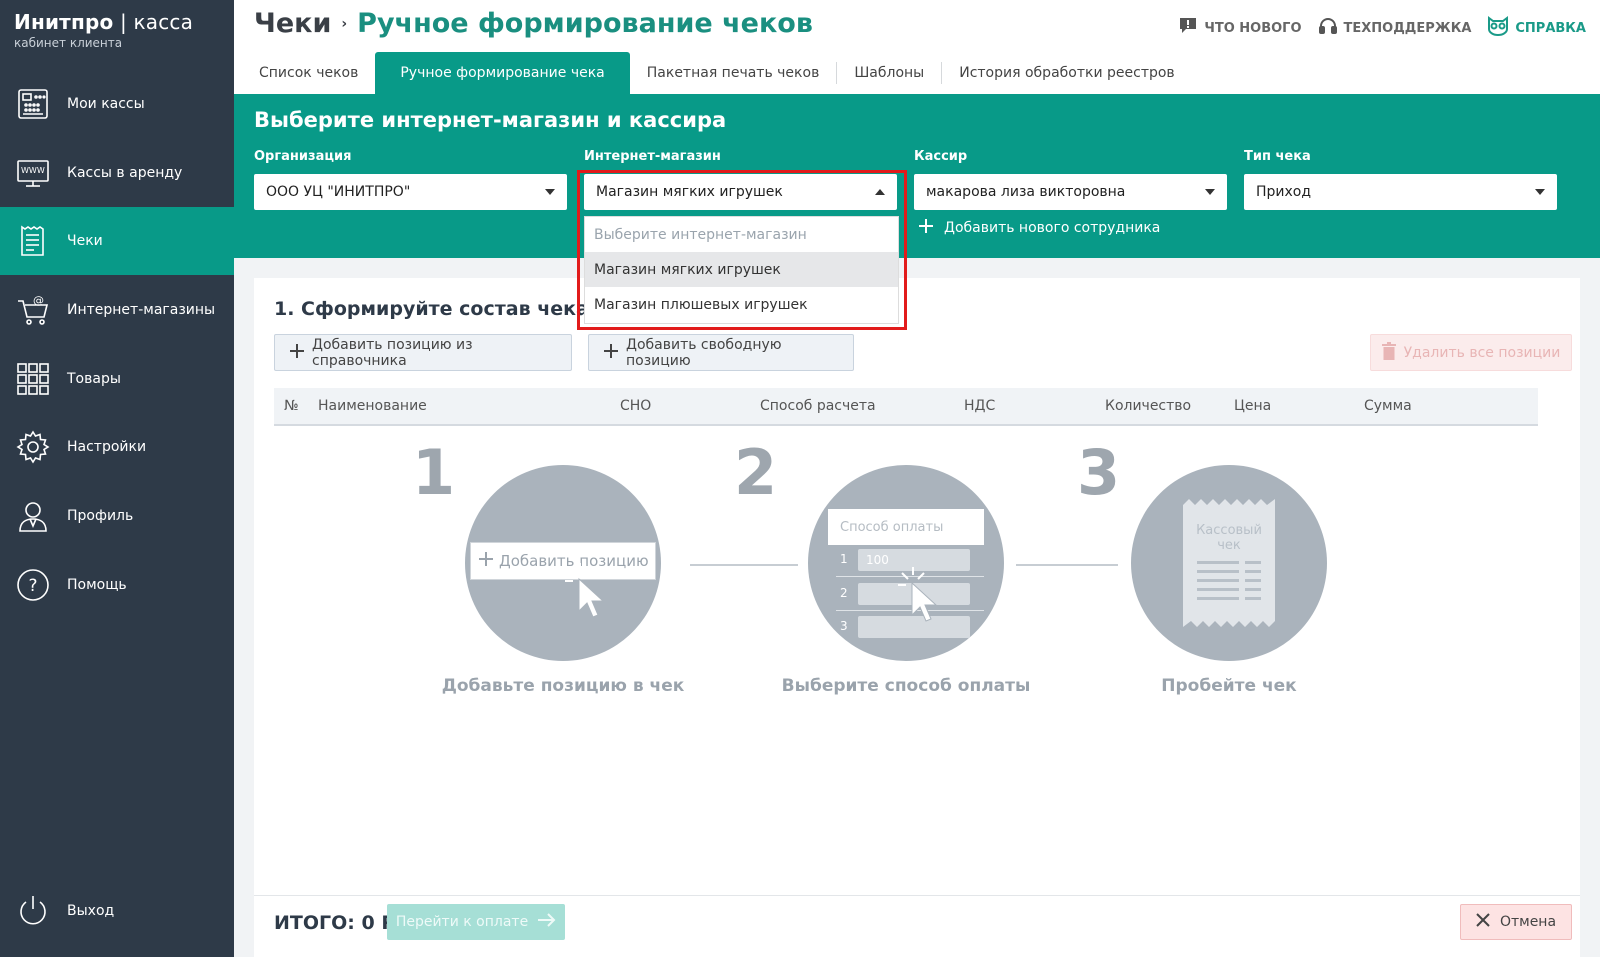 This screenshot has height=957, width=1600. Describe the element at coordinates (733, 73) in the screenshot. I see `tab-batch-print: Пакетная печать чеков` at that location.